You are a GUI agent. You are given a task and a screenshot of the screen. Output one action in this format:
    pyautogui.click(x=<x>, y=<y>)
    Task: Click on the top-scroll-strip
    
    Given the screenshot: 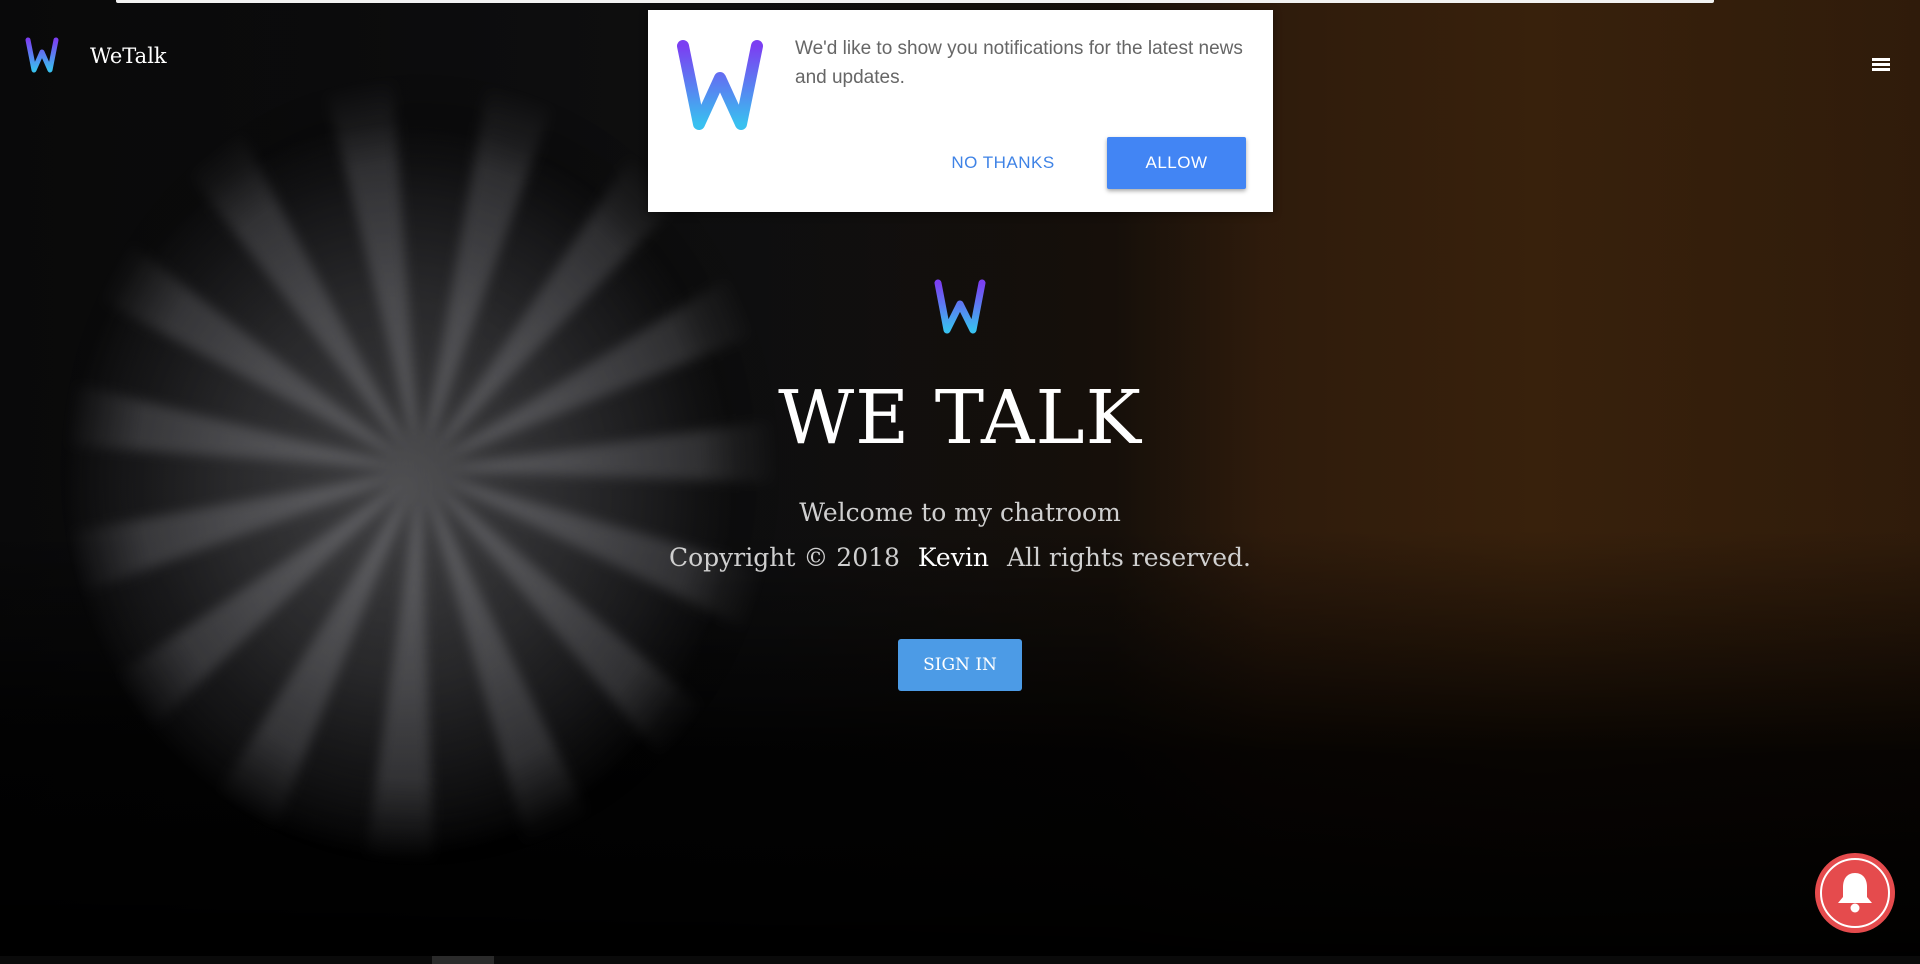 What is the action you would take?
    pyautogui.click(x=915, y=1)
    